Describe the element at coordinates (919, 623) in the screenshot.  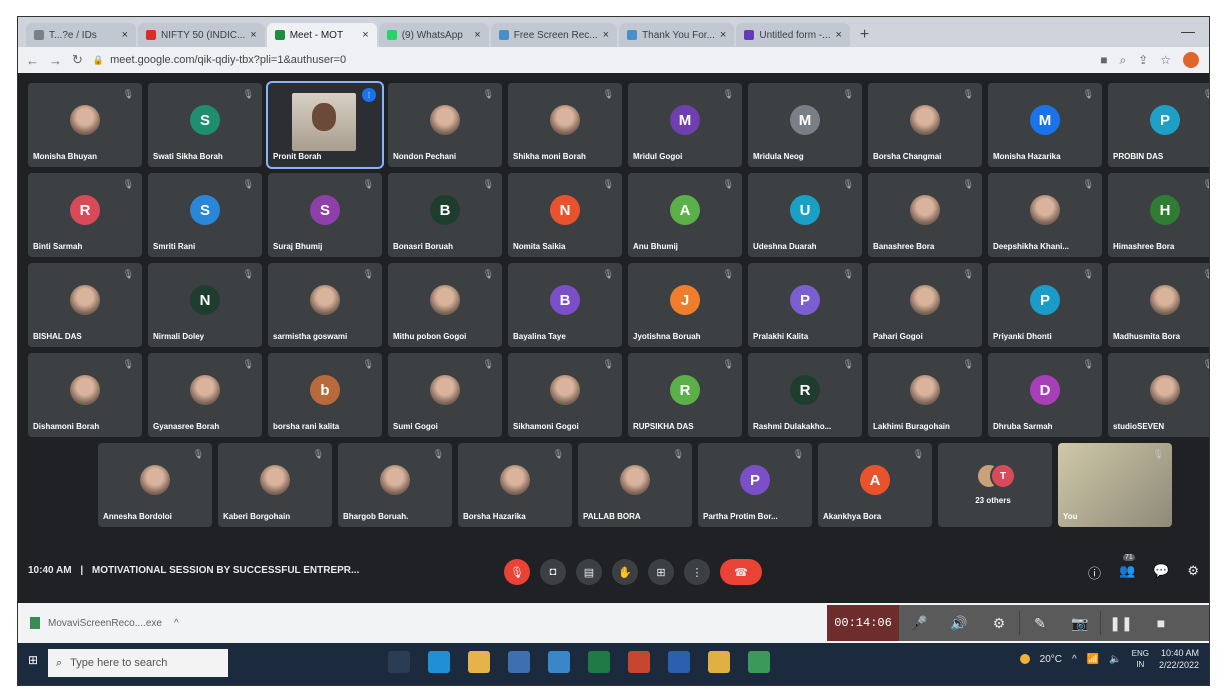
I see `microphone-icon: 🎤` at that location.